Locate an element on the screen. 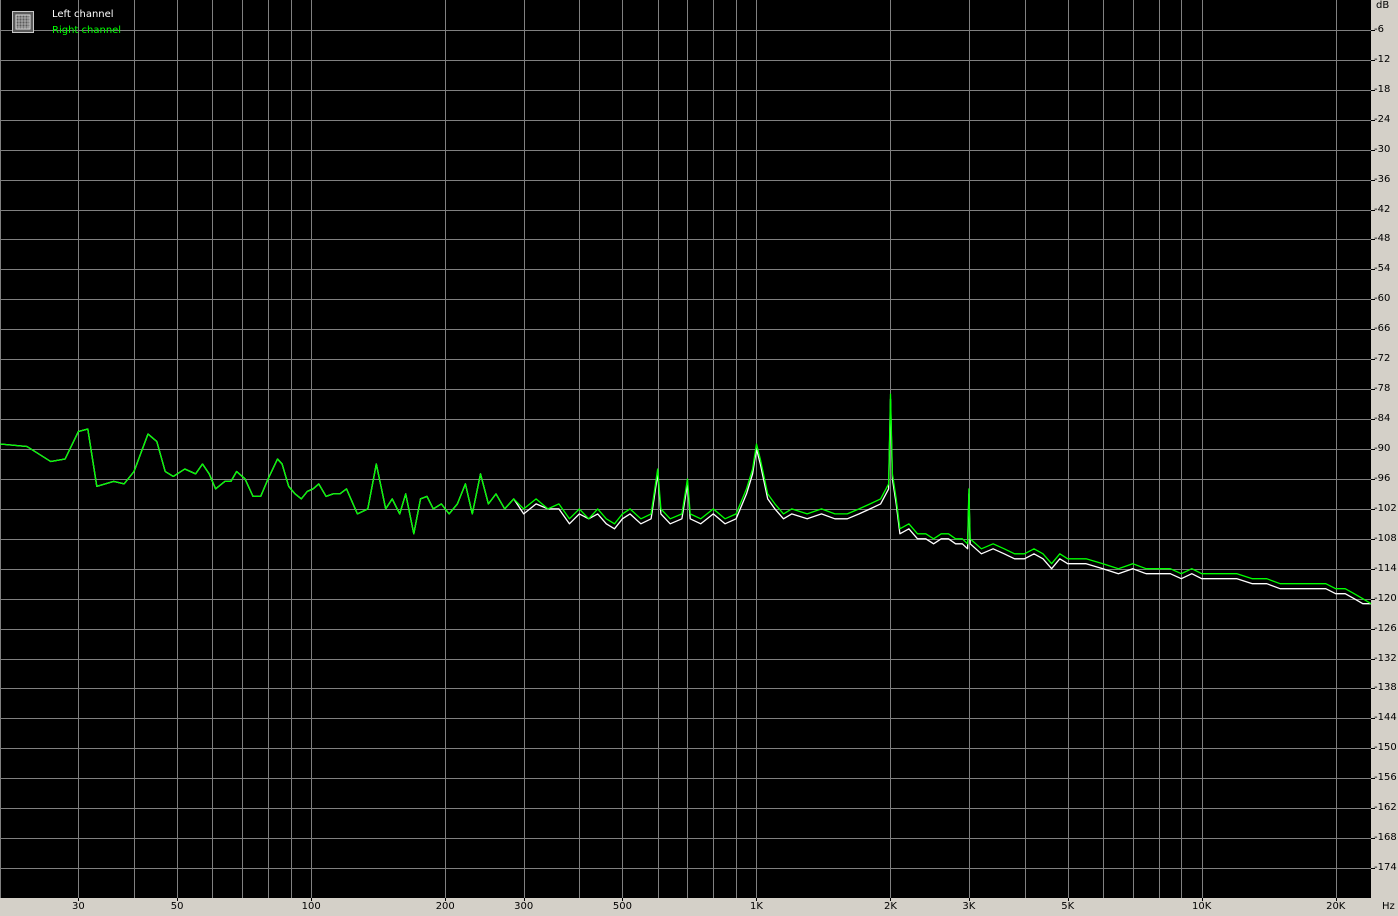  y-tick-label: -72 is located at coordinates (1382, 359).